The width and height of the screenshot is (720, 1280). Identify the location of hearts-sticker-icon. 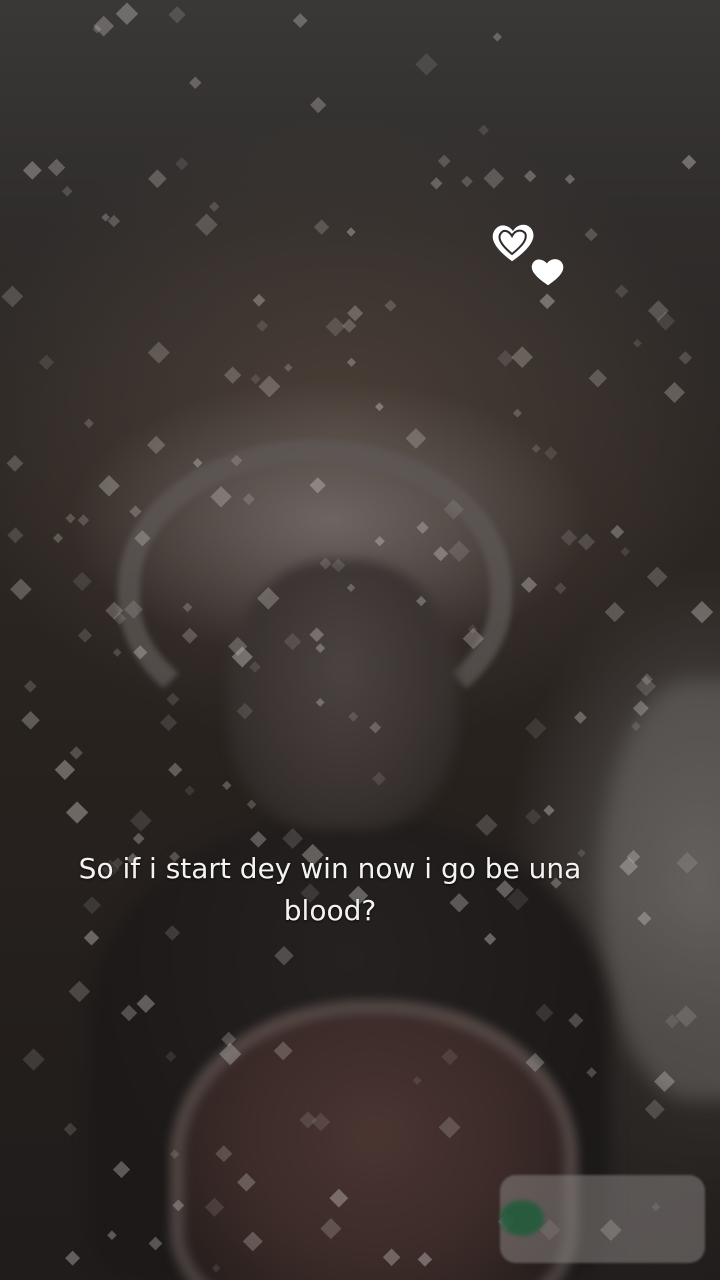
(528, 255).